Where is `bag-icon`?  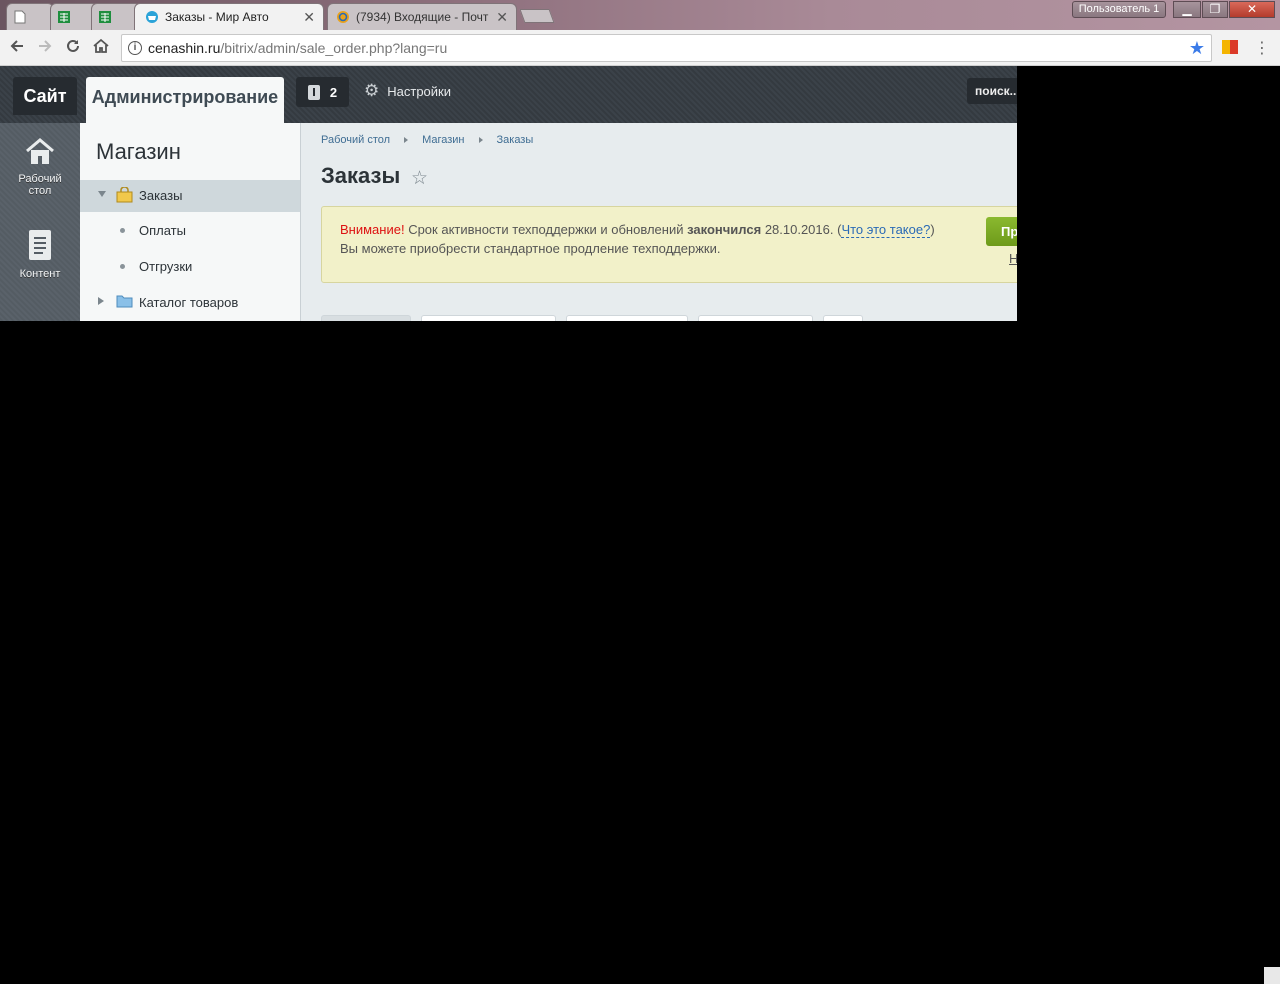
bag-icon is located at coordinates (124, 196).